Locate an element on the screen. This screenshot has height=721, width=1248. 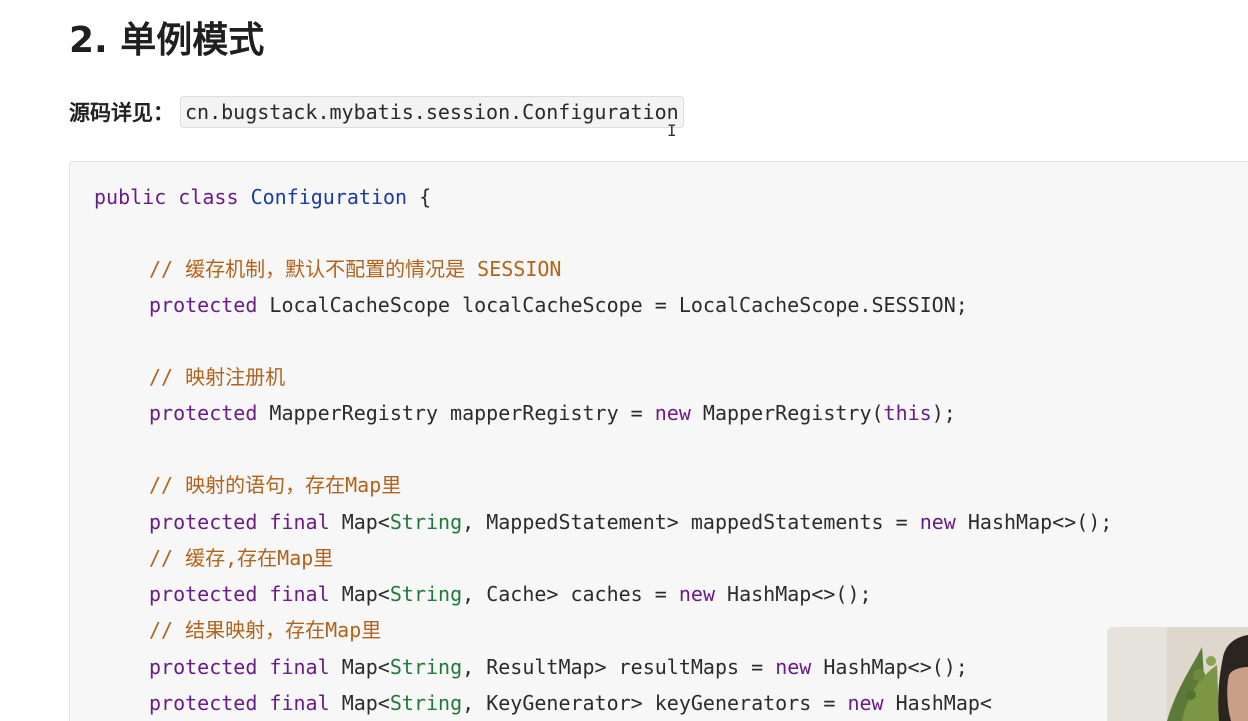
code-text: MapperRegistry mapperRegistry = is located at coordinates (456, 413).